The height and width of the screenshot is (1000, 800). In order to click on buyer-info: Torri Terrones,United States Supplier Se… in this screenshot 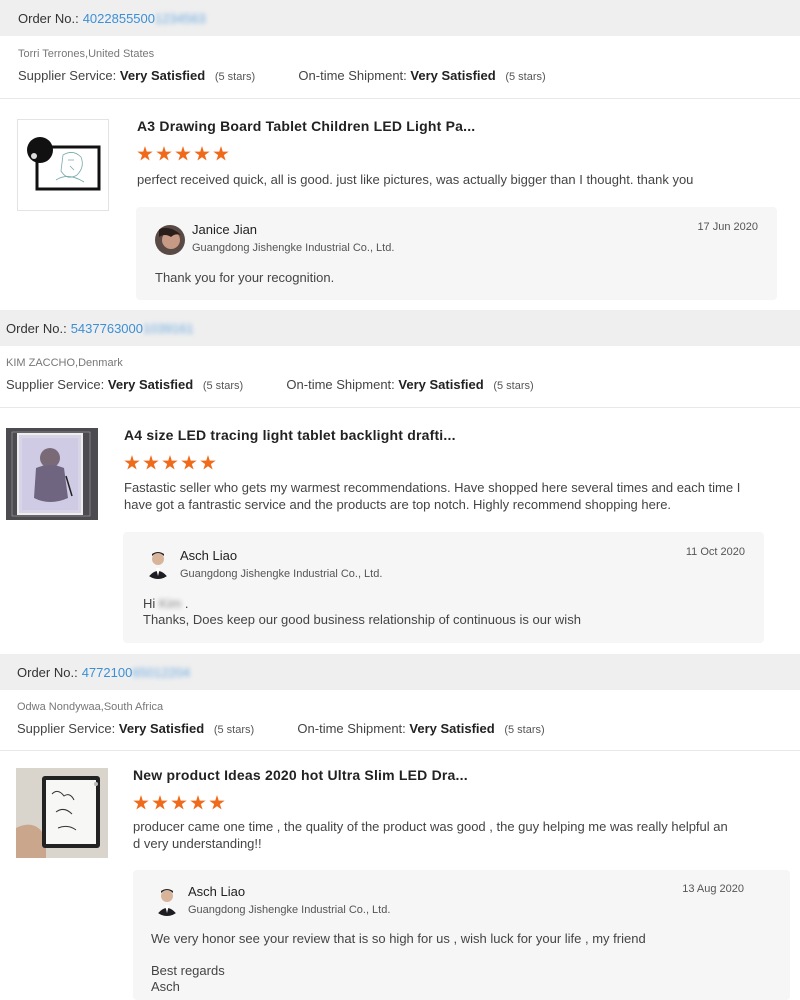, I will do `click(400, 65)`.